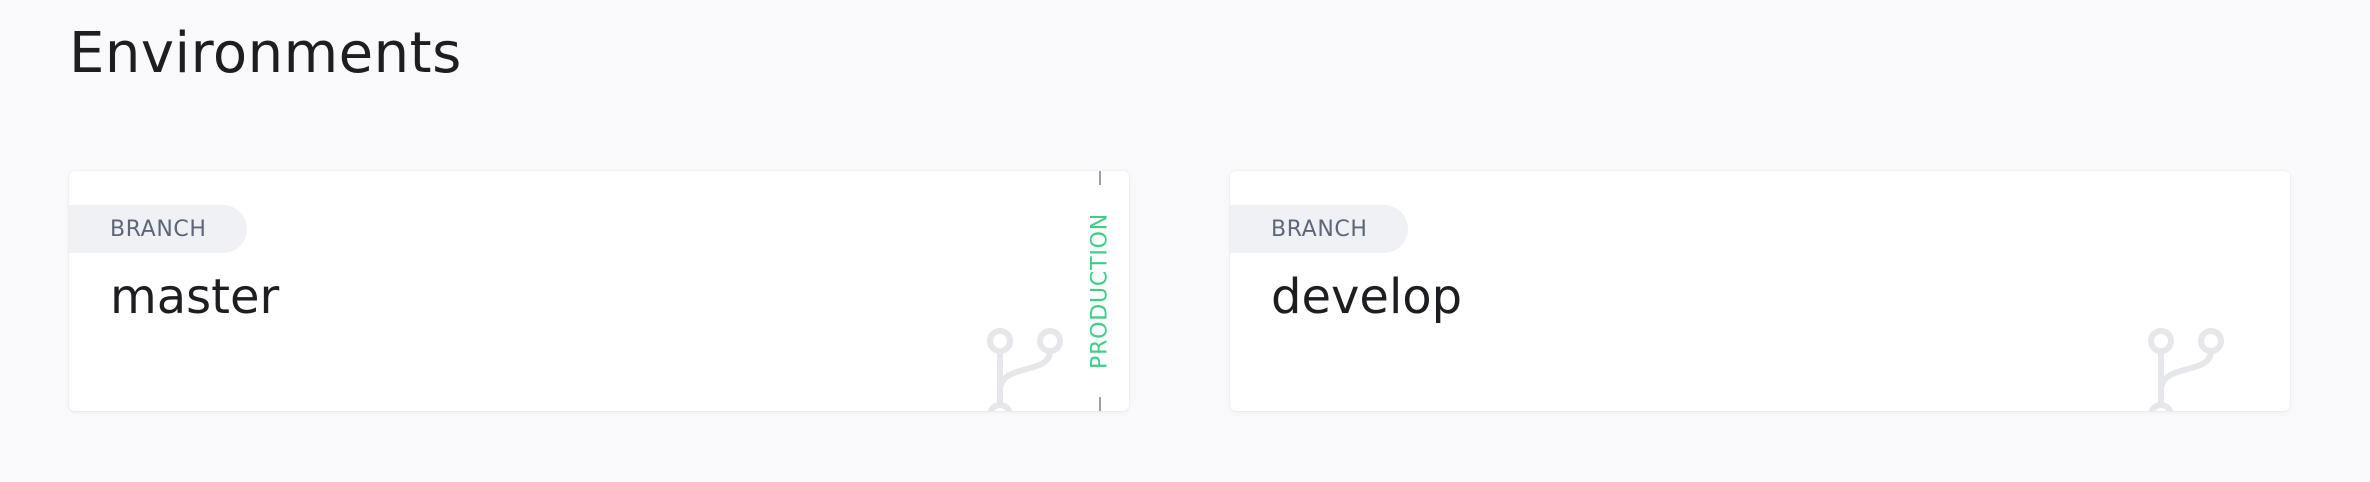 This screenshot has width=2370, height=482. What do you see at coordinates (195, 297) in the screenshot?
I see `branch-name: master` at bounding box center [195, 297].